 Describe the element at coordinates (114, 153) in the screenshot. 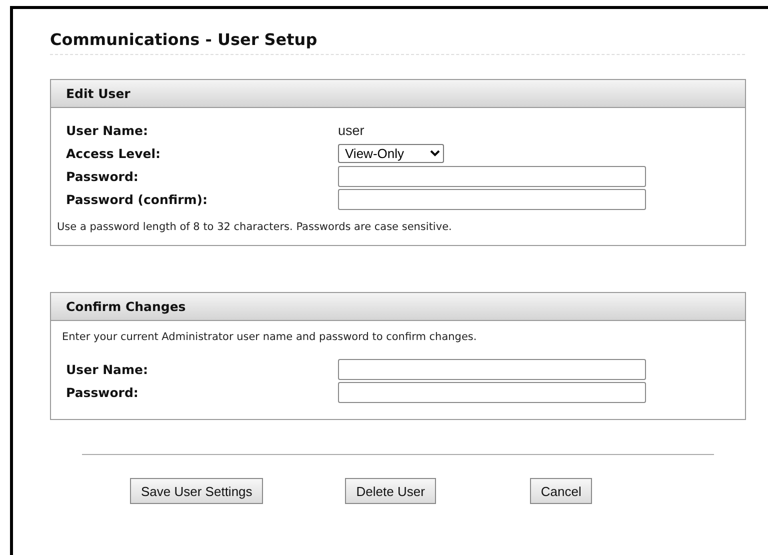

I see `field-label: Access Level:` at that location.